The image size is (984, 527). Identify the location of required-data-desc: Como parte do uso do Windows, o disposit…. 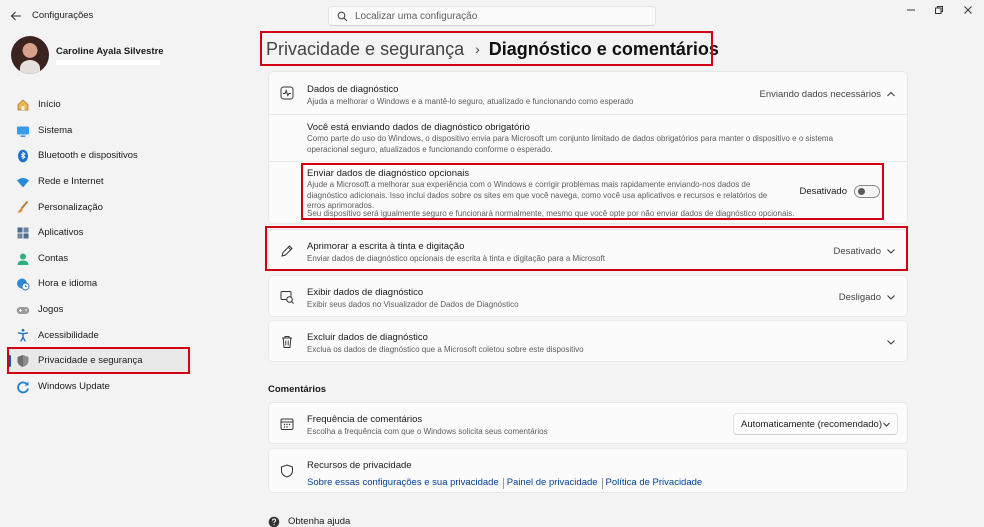
(570, 144).